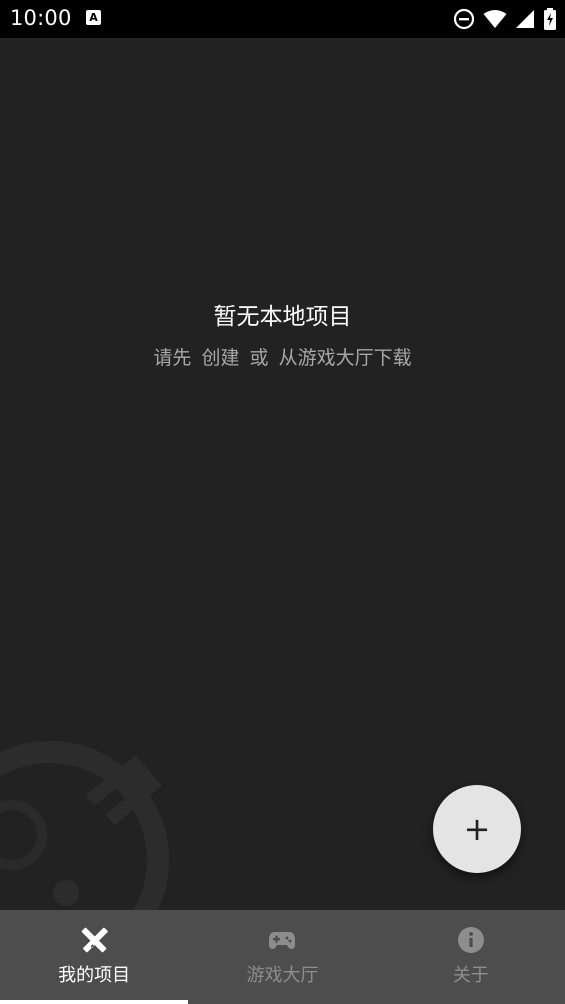 The height and width of the screenshot is (1004, 565). What do you see at coordinates (525, 19) in the screenshot?
I see `signal-icon` at bounding box center [525, 19].